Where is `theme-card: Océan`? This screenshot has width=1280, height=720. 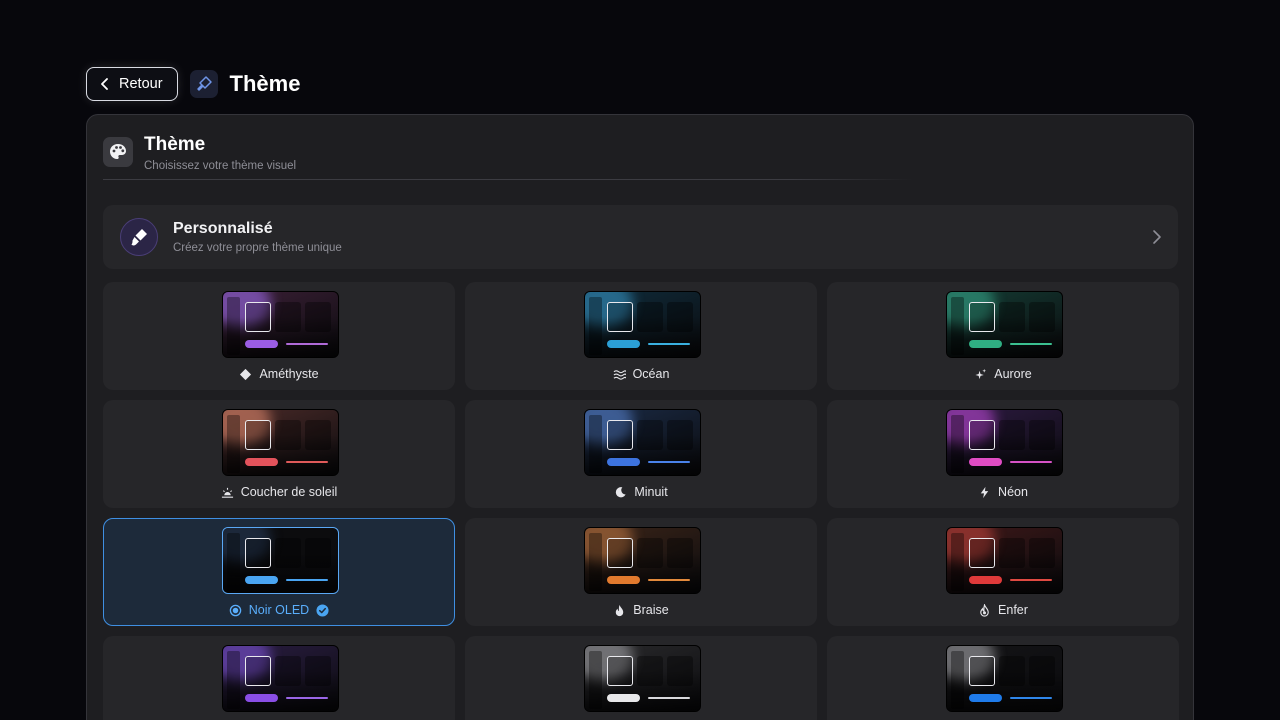 theme-card: Océan is located at coordinates (641, 336).